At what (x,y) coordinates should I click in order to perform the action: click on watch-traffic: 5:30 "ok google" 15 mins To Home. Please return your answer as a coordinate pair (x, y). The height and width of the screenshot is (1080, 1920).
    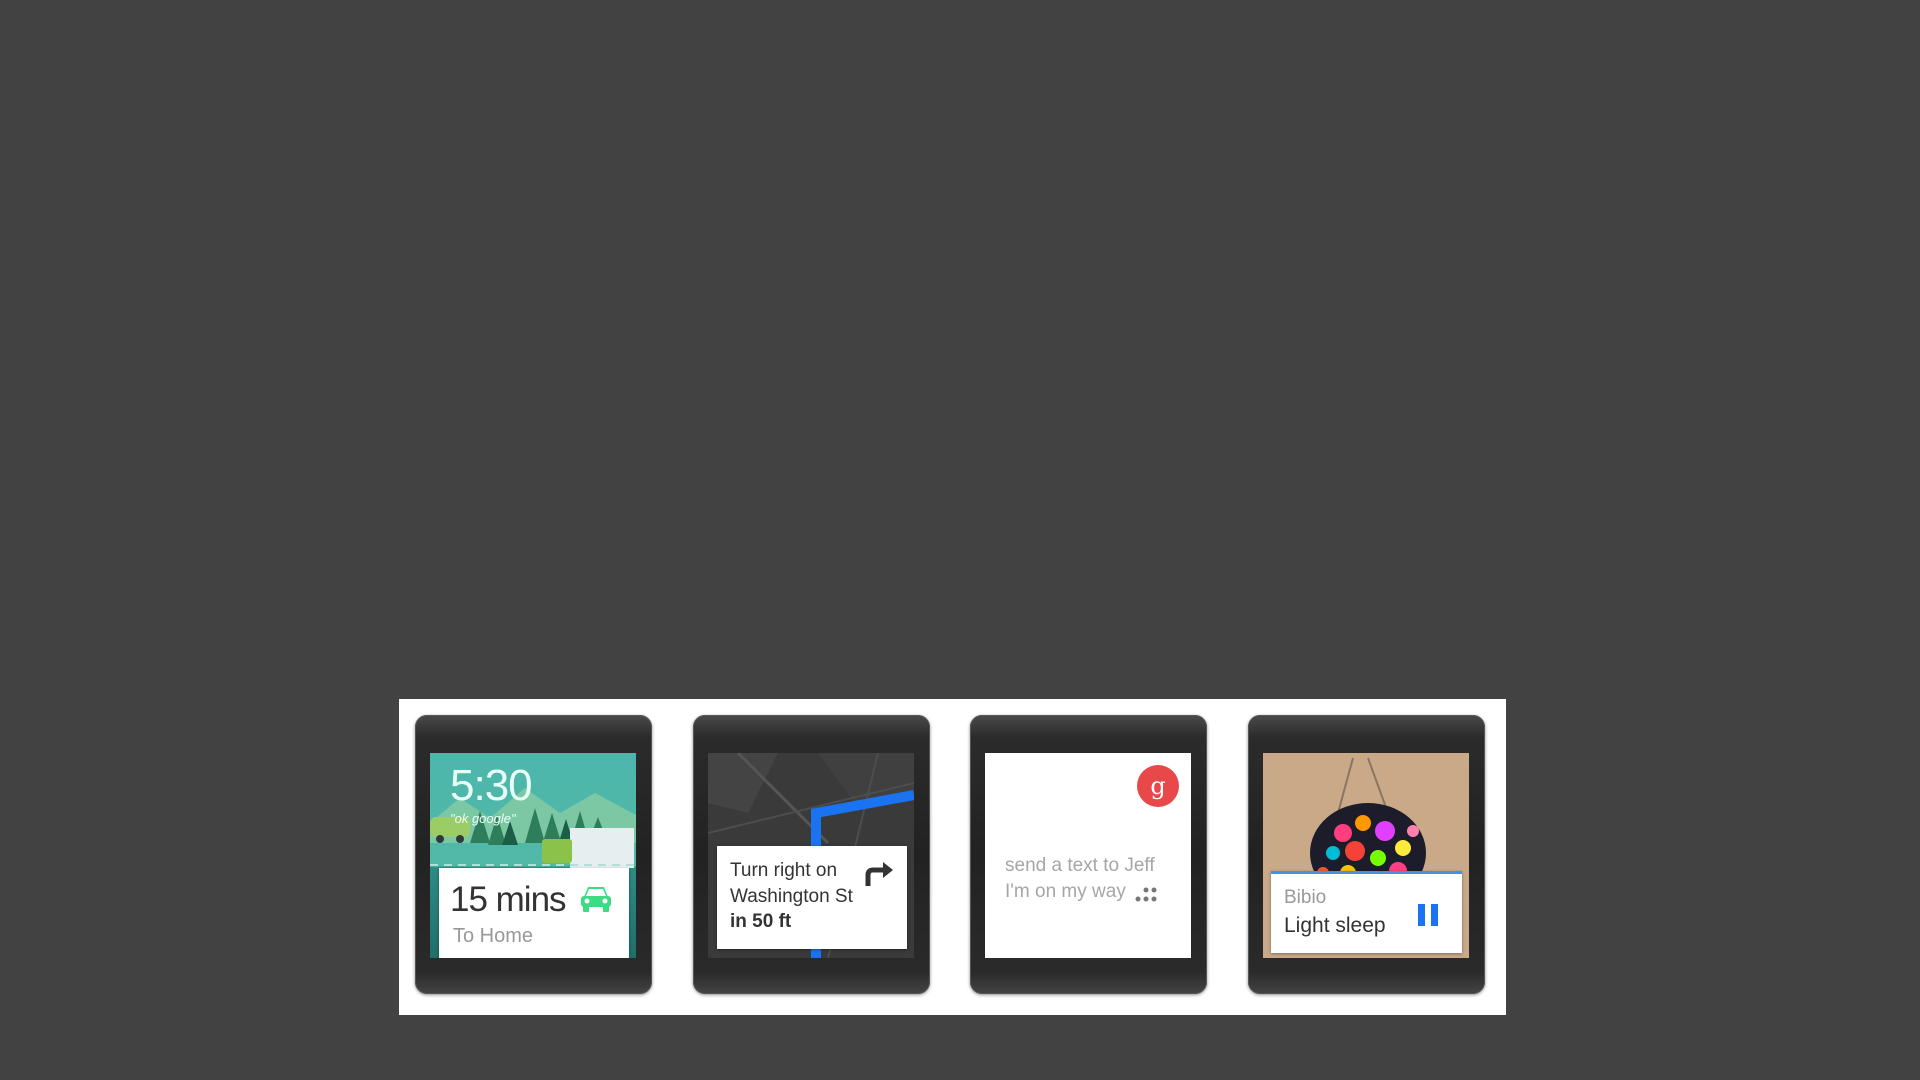
    Looking at the image, I should click on (533, 854).